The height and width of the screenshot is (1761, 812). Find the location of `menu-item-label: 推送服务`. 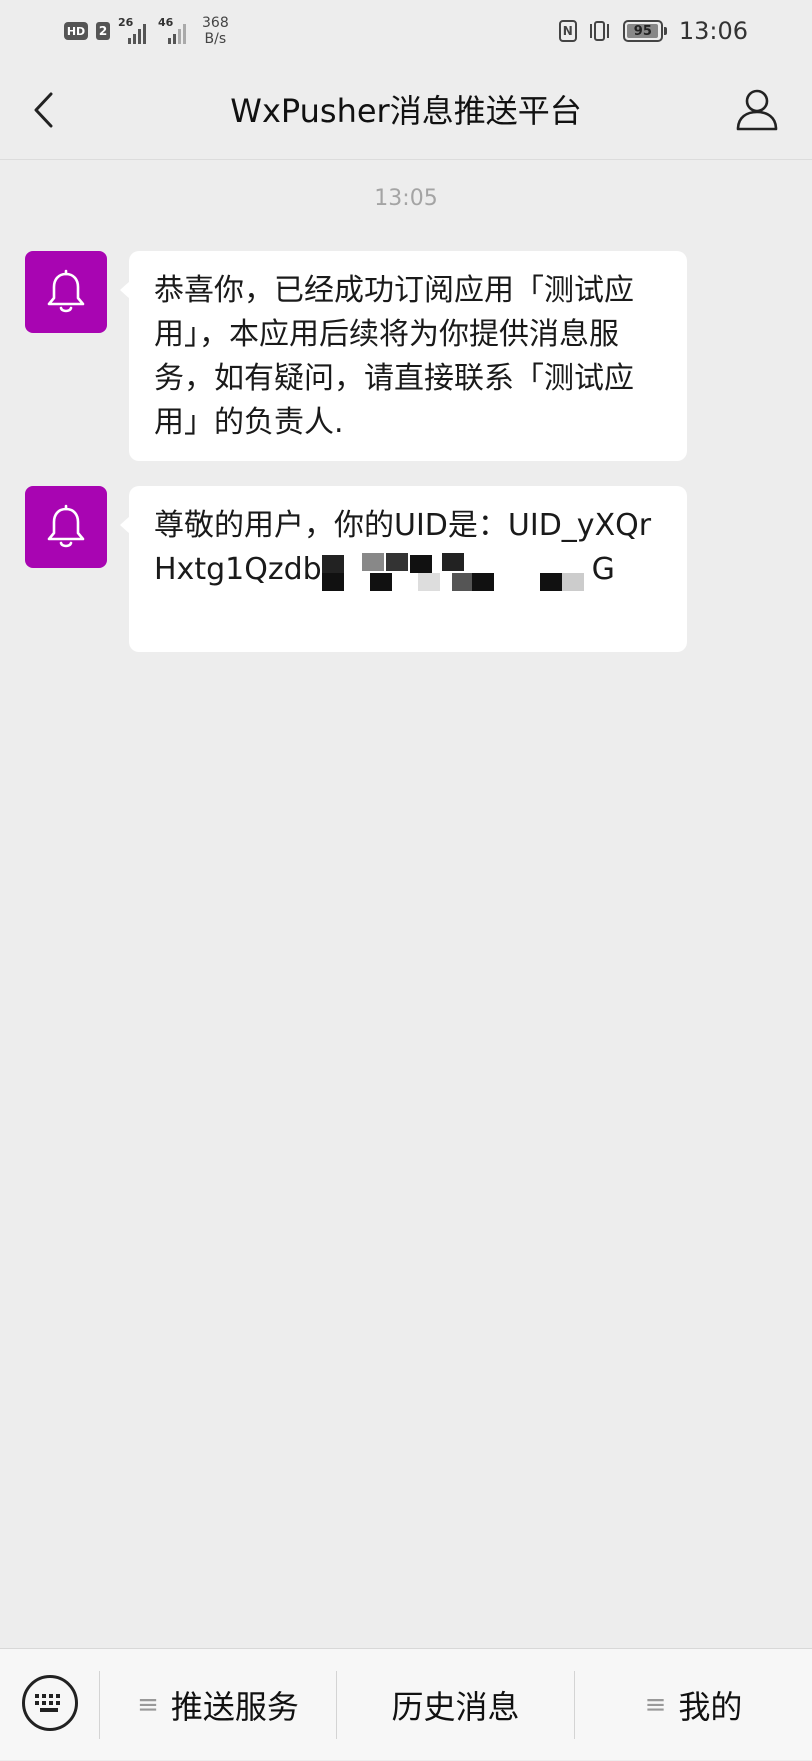

menu-item-label: 推送服务 is located at coordinates (234, 1707).